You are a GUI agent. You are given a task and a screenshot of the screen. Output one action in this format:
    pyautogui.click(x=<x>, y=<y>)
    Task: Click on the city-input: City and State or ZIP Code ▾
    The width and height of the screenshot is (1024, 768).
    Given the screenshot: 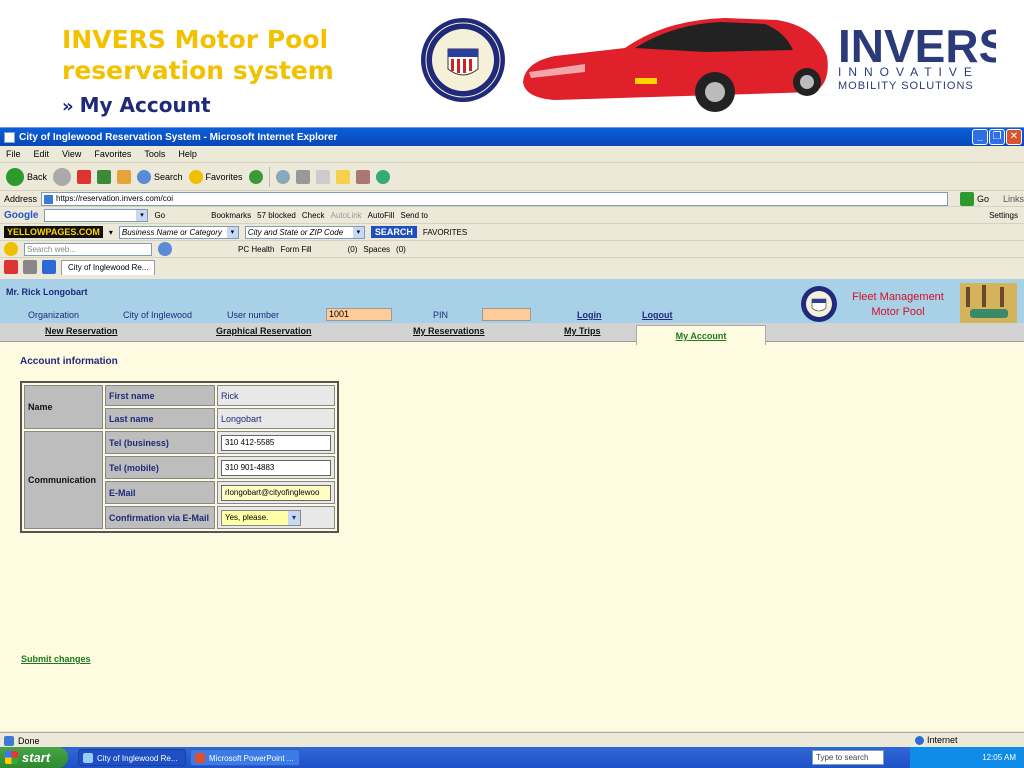 What is the action you would take?
    pyautogui.click(x=304, y=232)
    